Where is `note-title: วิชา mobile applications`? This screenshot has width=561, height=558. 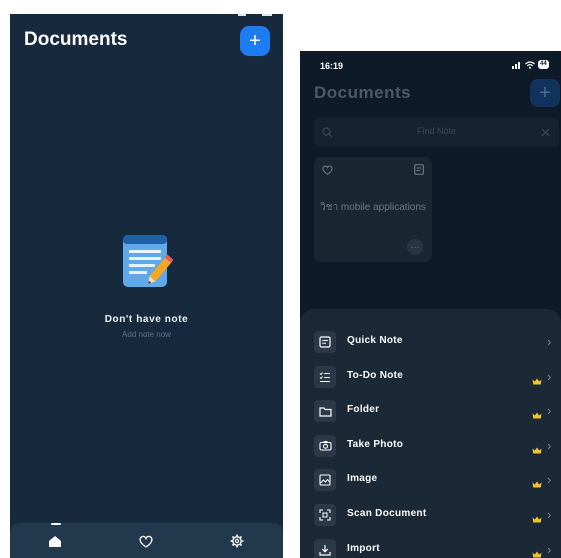 note-title: วิชา mobile applications is located at coordinates (373, 207).